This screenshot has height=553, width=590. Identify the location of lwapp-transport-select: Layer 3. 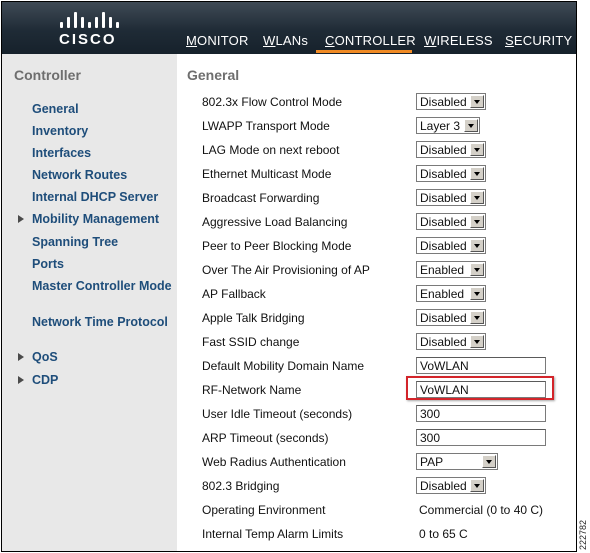
(448, 125).